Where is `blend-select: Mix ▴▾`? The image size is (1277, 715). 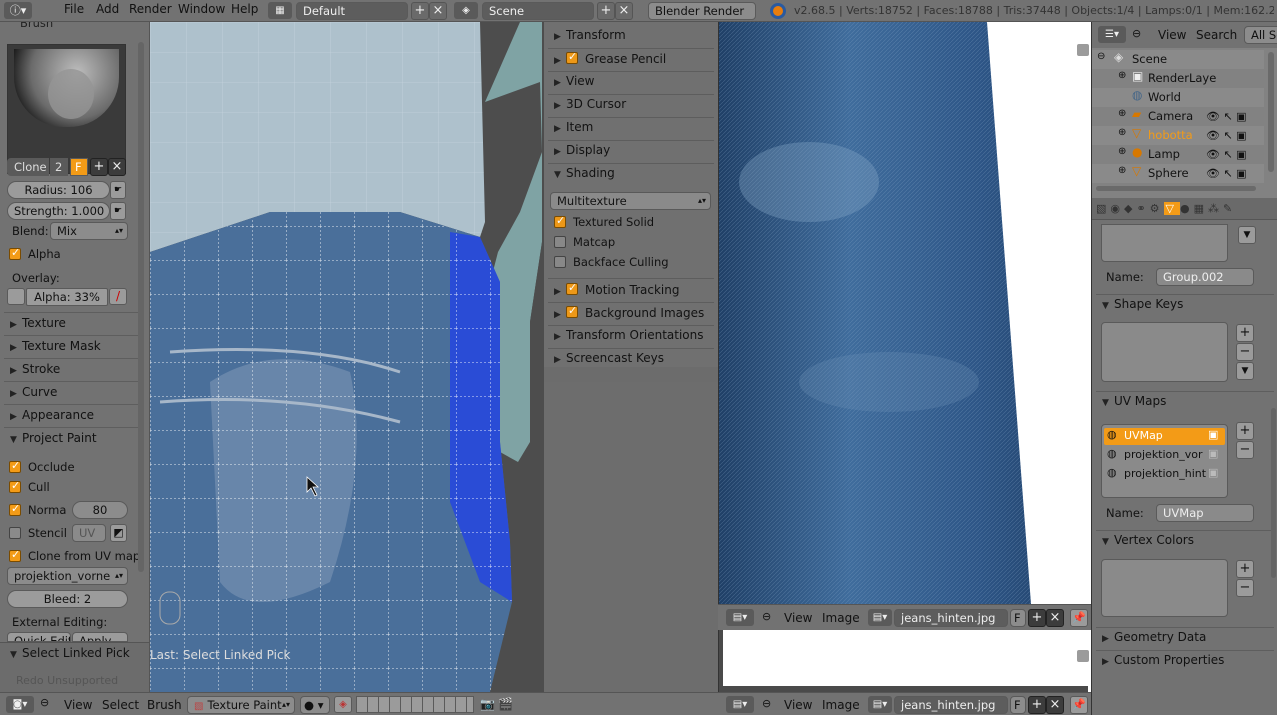
blend-select: Mix ▴▾ is located at coordinates (89, 231).